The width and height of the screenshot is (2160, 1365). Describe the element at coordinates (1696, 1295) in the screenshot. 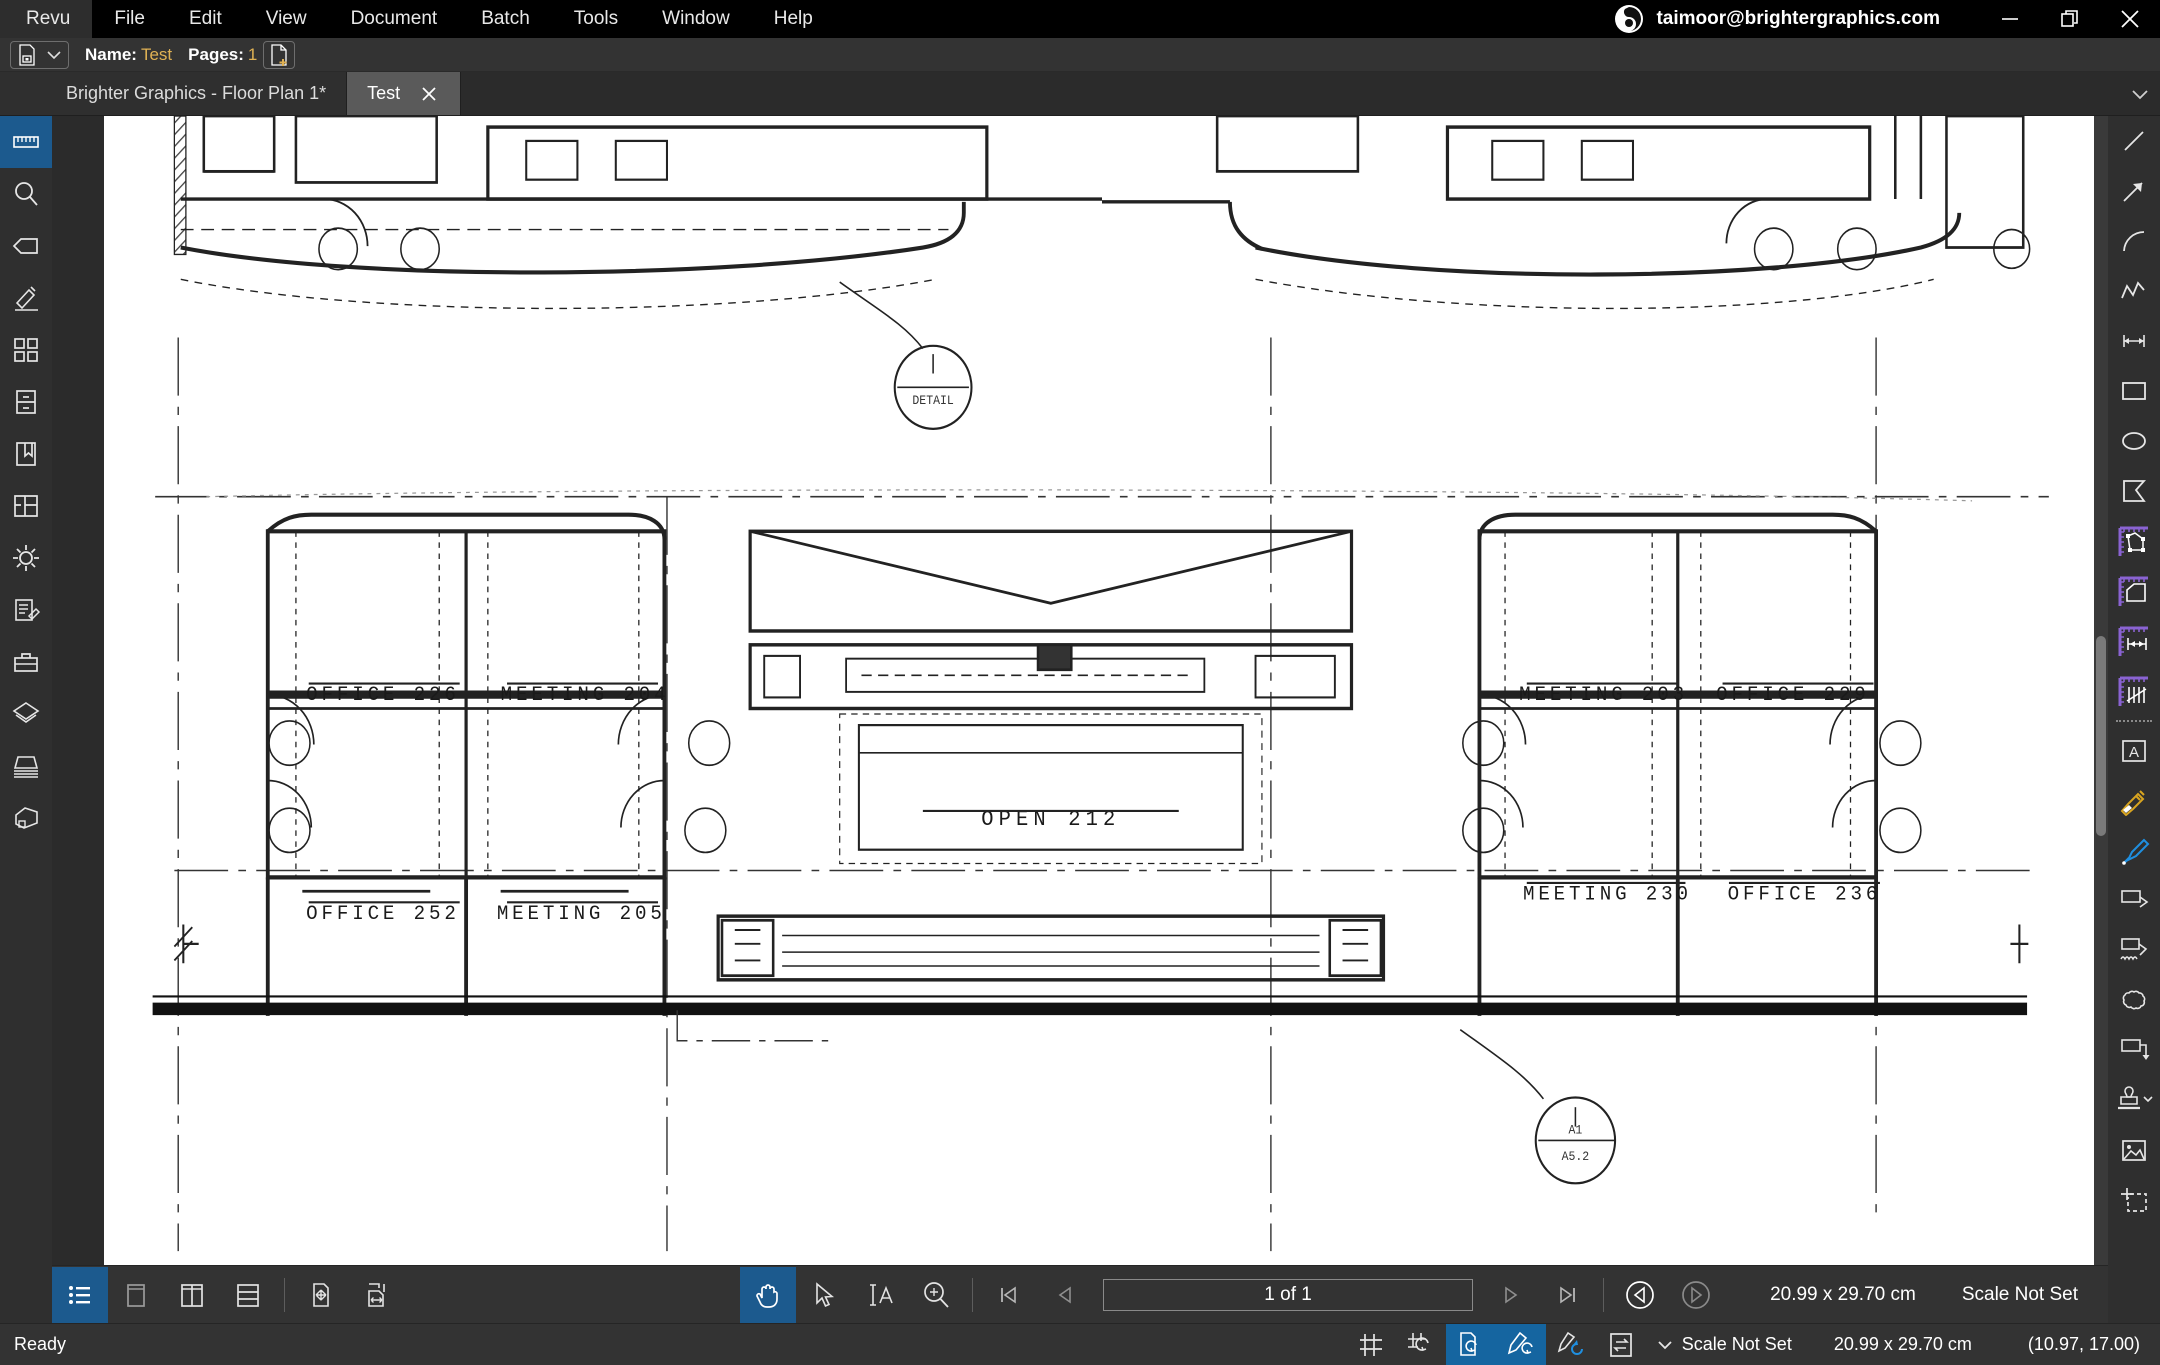

I see `history-forward-button` at that location.